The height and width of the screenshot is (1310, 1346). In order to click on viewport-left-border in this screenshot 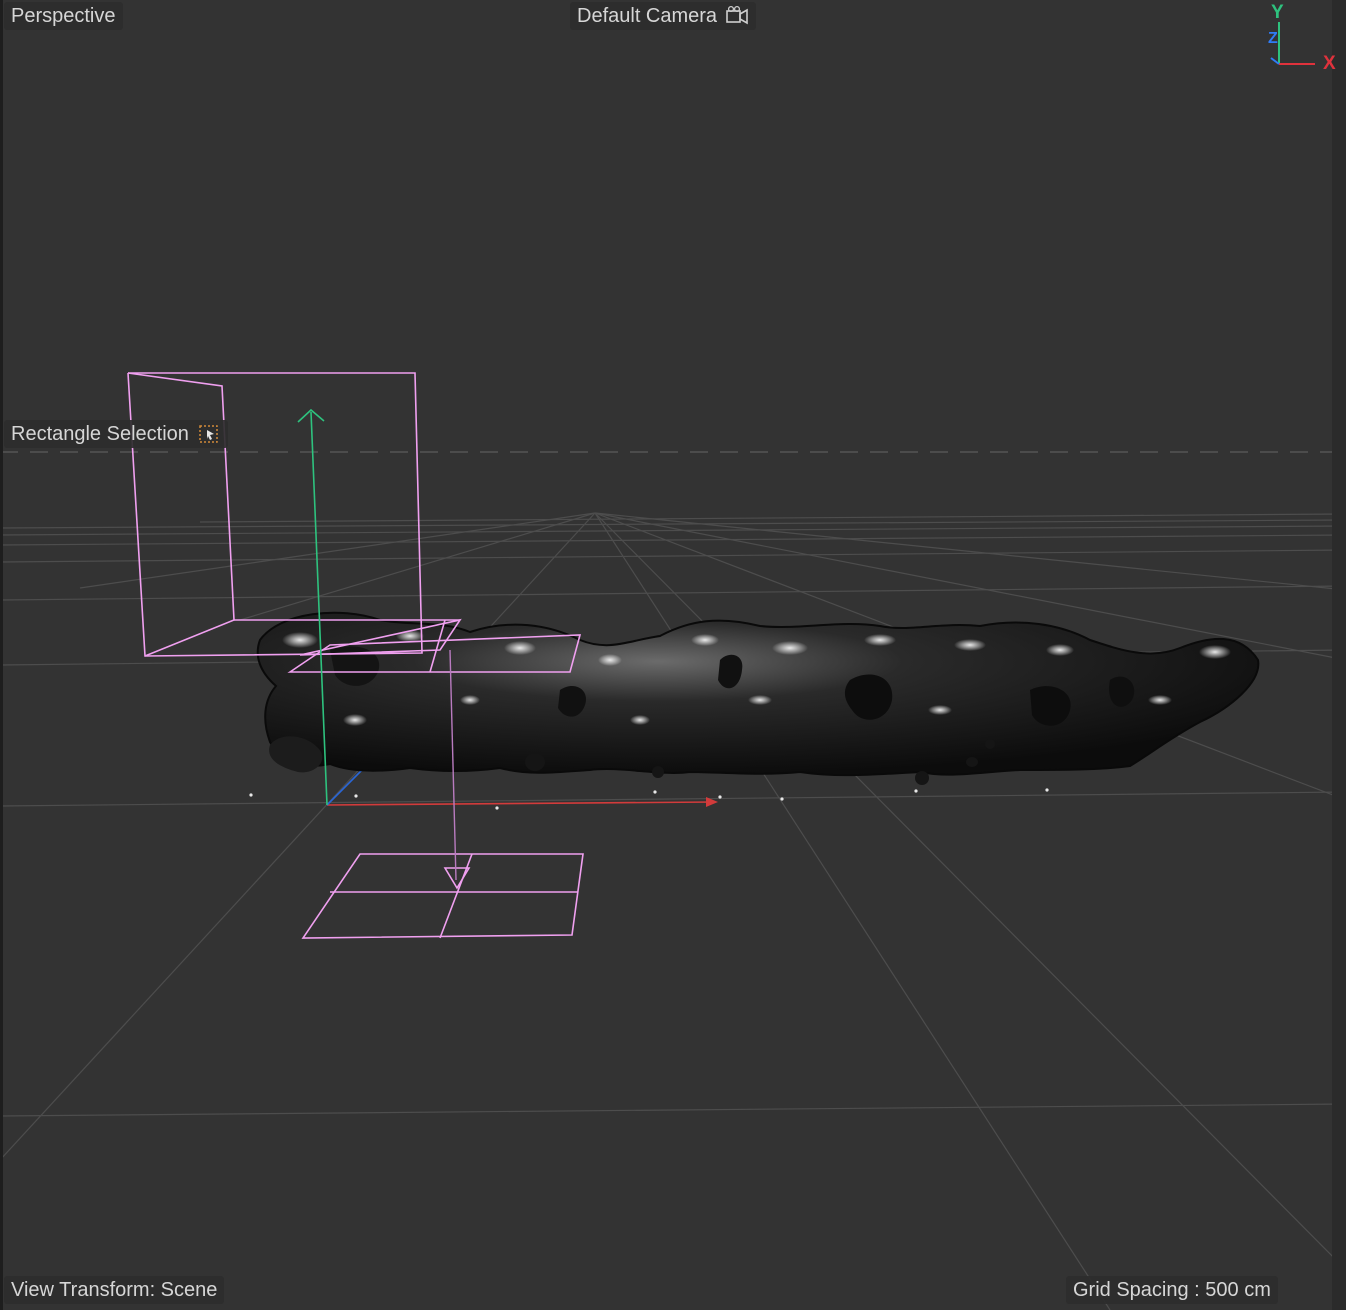, I will do `click(1, 655)`.